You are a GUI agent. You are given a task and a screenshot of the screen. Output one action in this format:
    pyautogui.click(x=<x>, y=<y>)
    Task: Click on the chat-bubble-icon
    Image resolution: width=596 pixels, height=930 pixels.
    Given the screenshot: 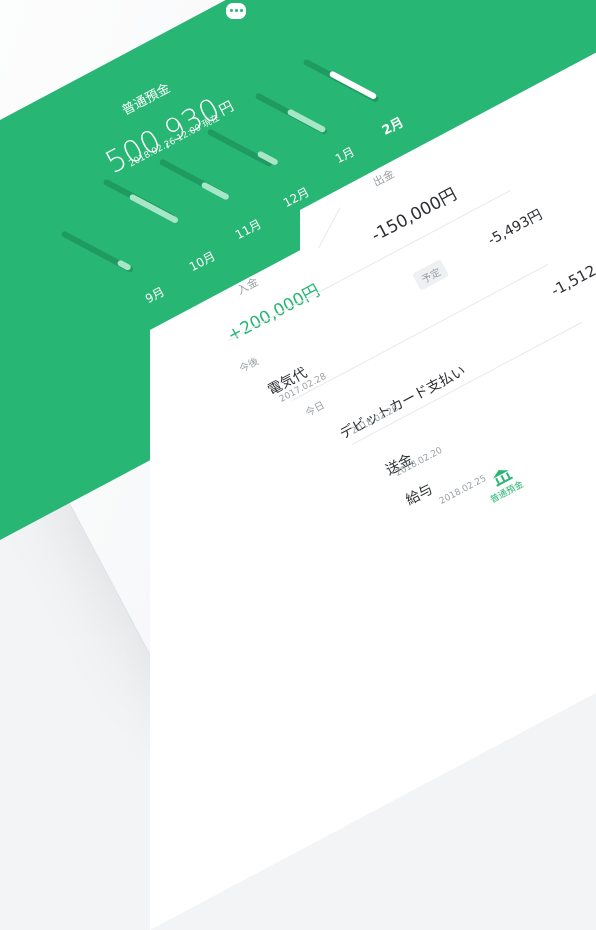 What is the action you would take?
    pyautogui.click(x=236, y=11)
    